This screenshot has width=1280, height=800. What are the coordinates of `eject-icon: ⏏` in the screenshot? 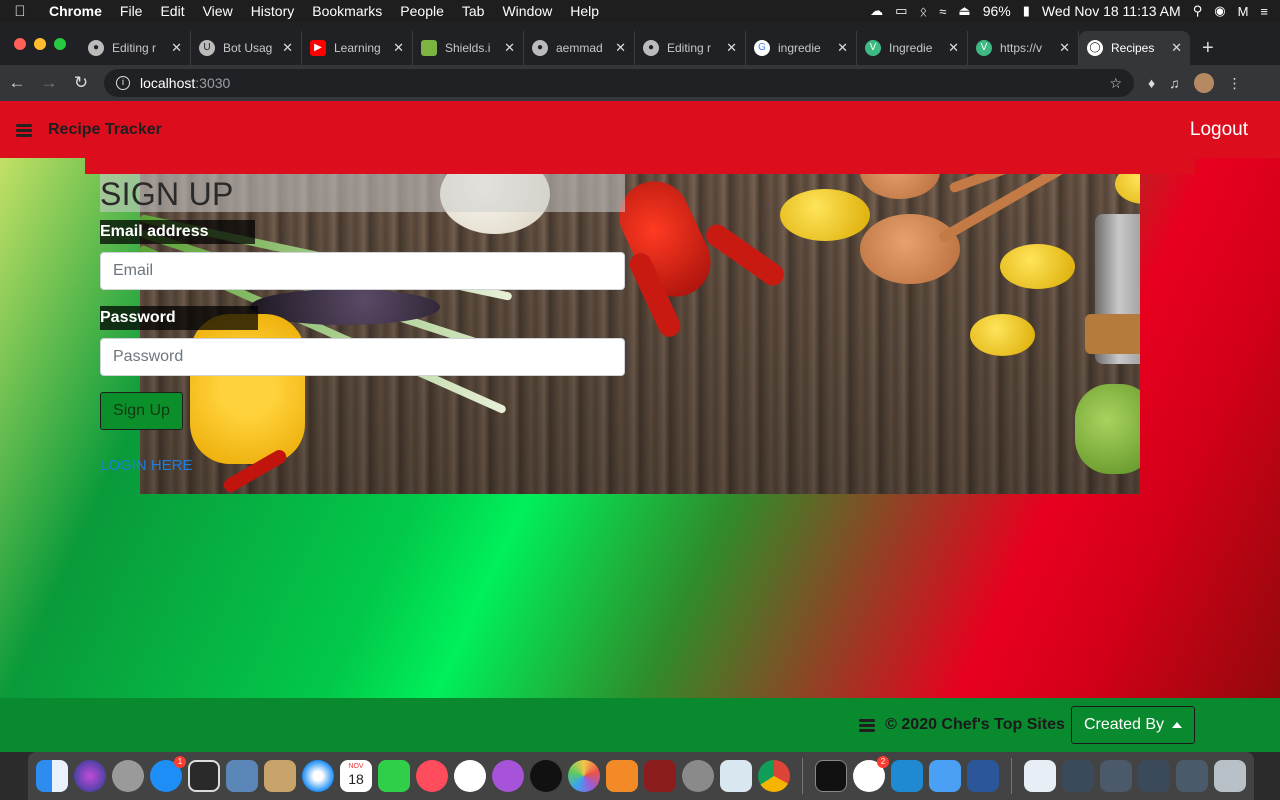 It's located at (964, 11).